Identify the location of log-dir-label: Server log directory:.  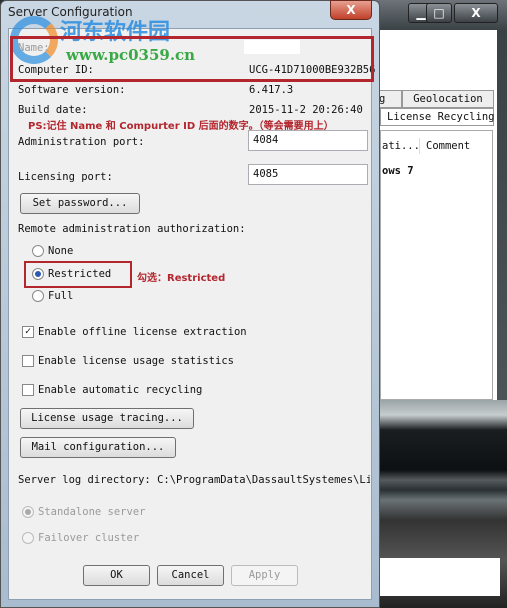
(84, 480).